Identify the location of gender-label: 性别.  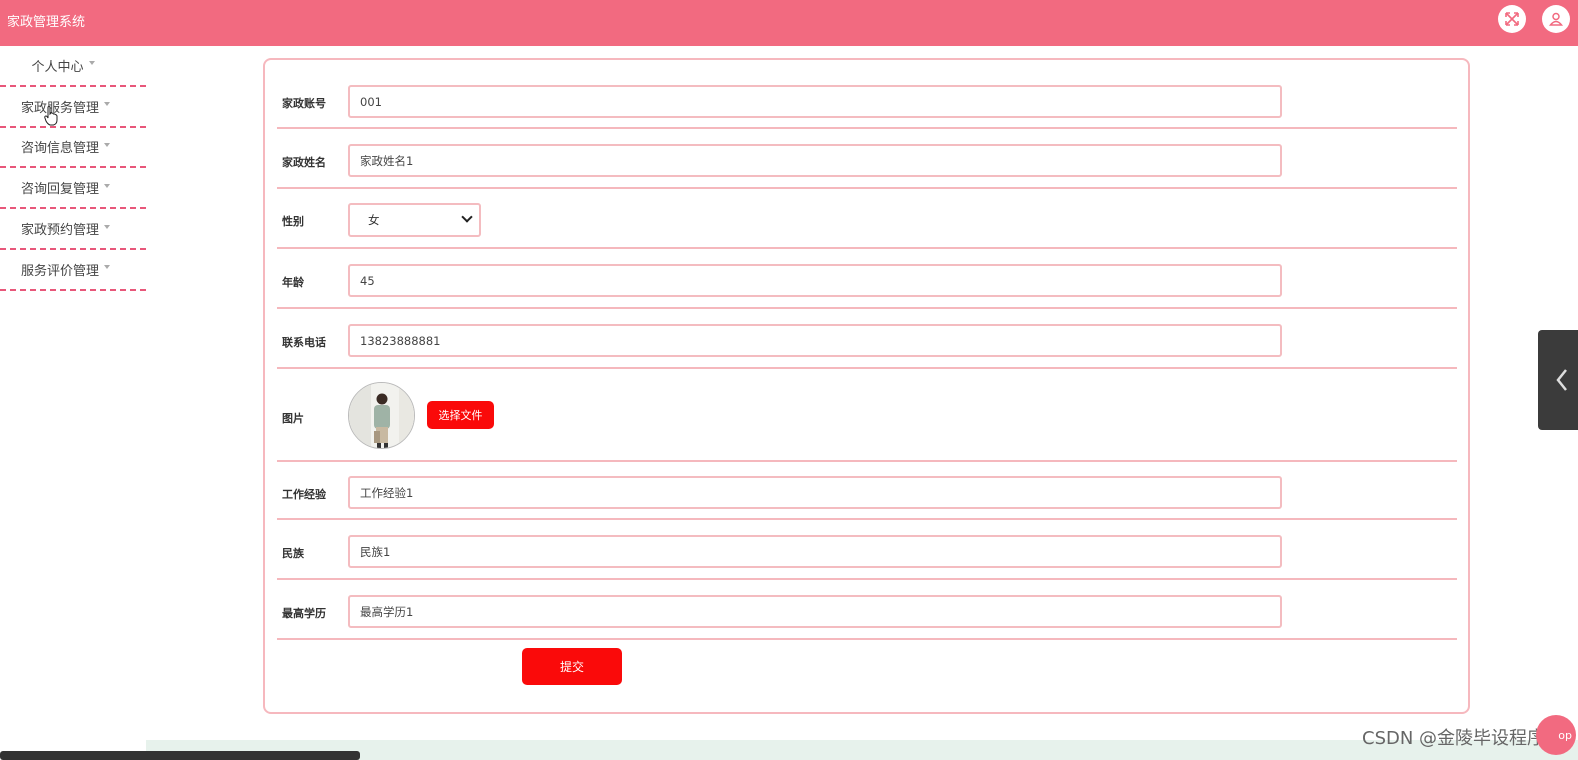
(293, 221).